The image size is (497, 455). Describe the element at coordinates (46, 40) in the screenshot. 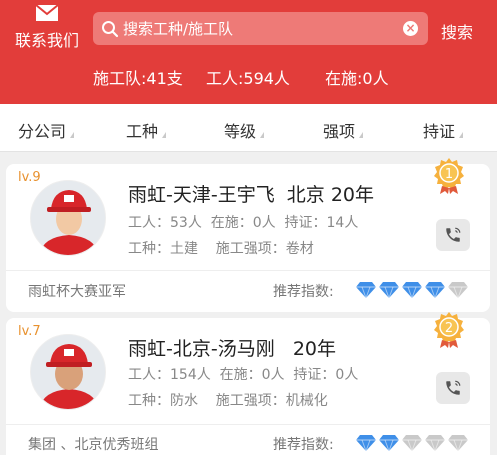

I see `contact-us-label: 联系我们` at that location.